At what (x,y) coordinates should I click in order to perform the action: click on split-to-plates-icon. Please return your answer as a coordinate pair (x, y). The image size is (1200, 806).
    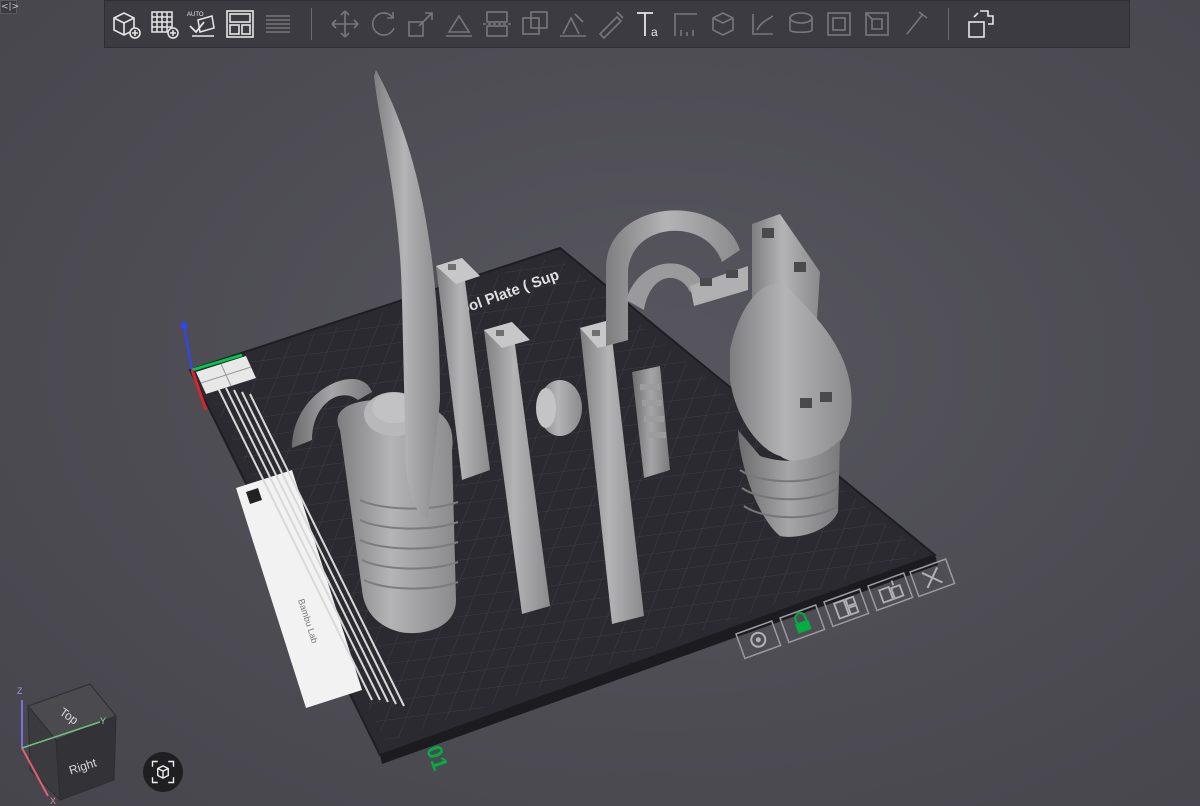
    Looking at the image, I should click on (278, 24).